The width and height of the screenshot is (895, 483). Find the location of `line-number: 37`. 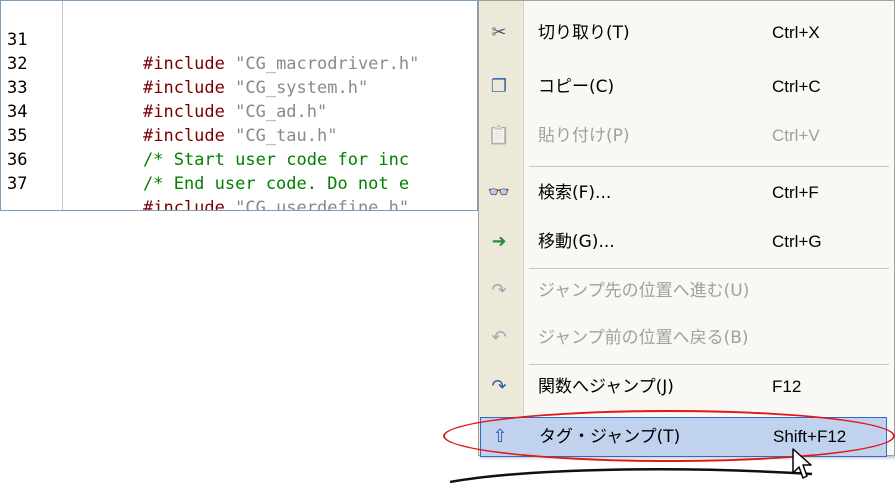

line-number: 37 is located at coordinates (17, 184).